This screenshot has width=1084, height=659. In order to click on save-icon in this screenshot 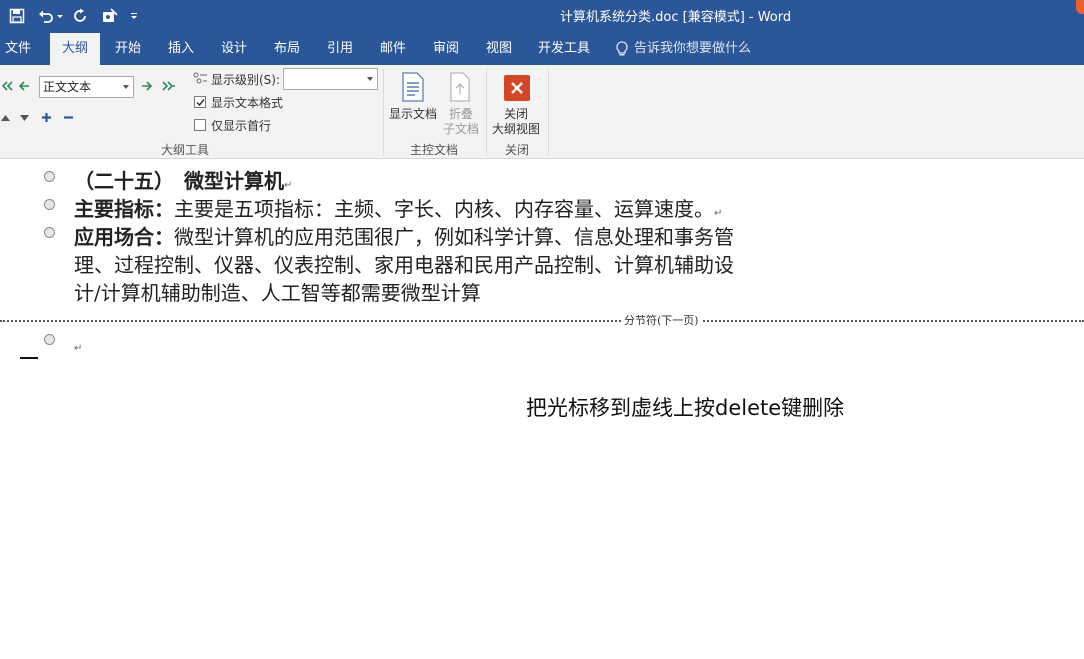, I will do `click(17, 16)`.